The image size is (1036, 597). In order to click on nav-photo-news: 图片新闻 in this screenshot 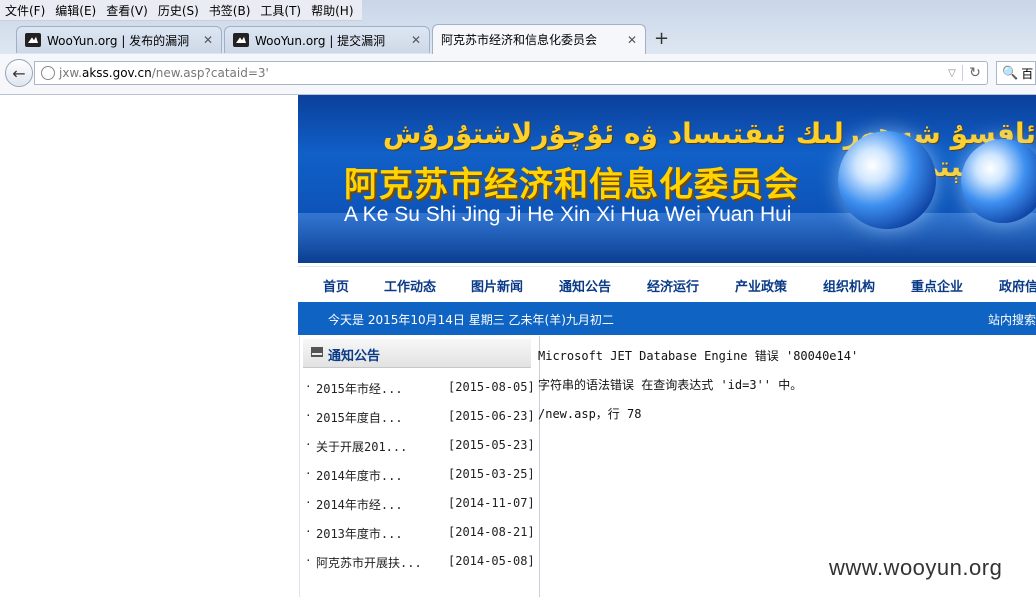, I will do `click(497, 285)`.